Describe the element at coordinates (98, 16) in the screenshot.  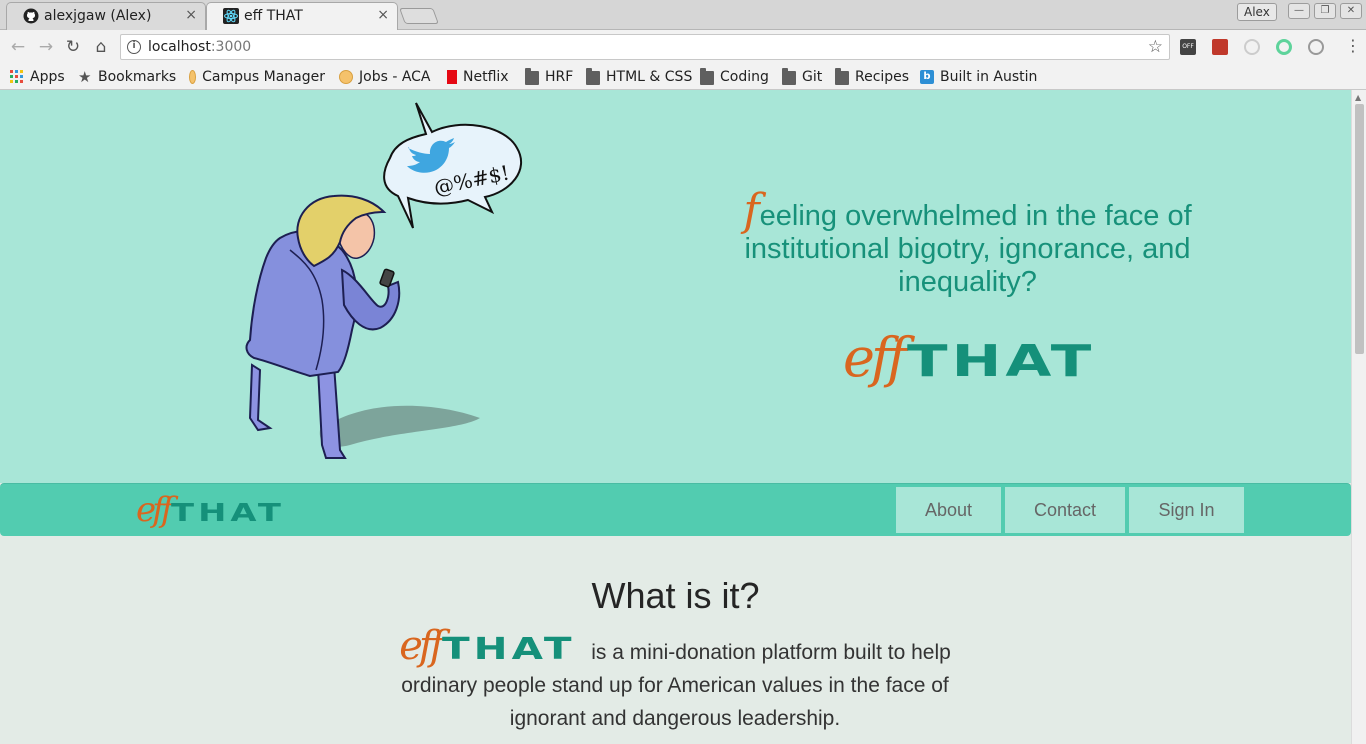
I see `tab-title: alexjgaw (Alex)` at that location.